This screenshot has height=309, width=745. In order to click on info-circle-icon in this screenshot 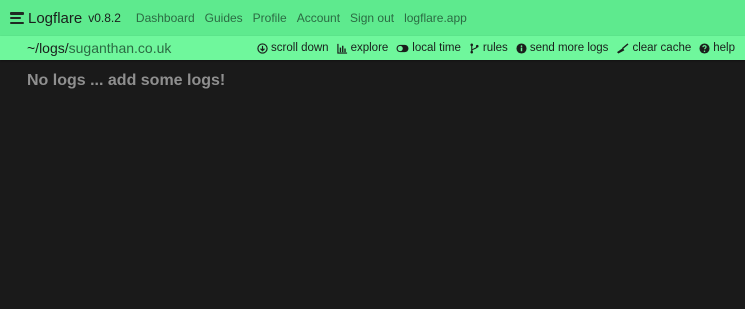, I will do `click(521, 48)`.